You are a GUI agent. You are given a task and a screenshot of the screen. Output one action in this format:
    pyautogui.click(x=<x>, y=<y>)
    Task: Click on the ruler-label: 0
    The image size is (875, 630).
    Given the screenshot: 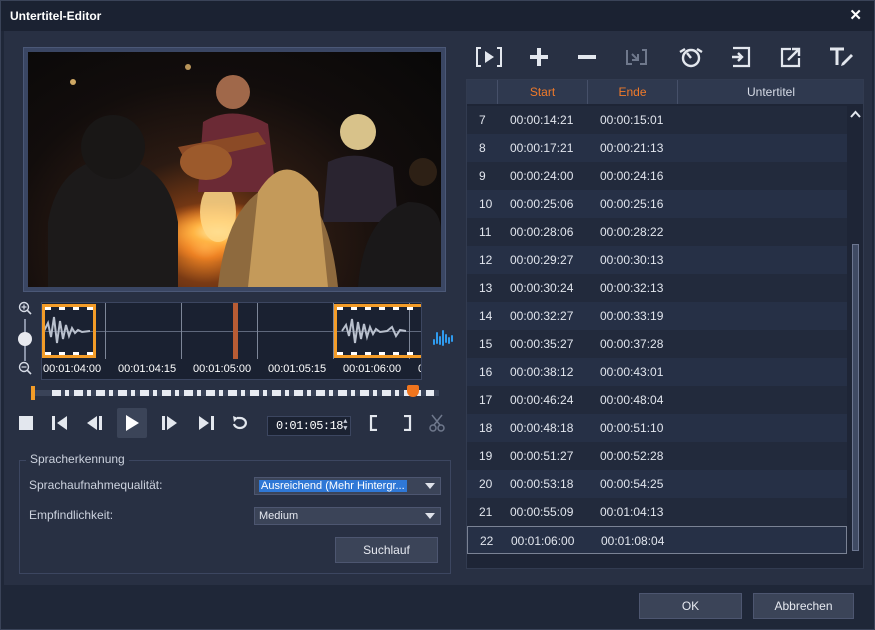 What is the action you would take?
    pyautogui.click(x=419, y=369)
    